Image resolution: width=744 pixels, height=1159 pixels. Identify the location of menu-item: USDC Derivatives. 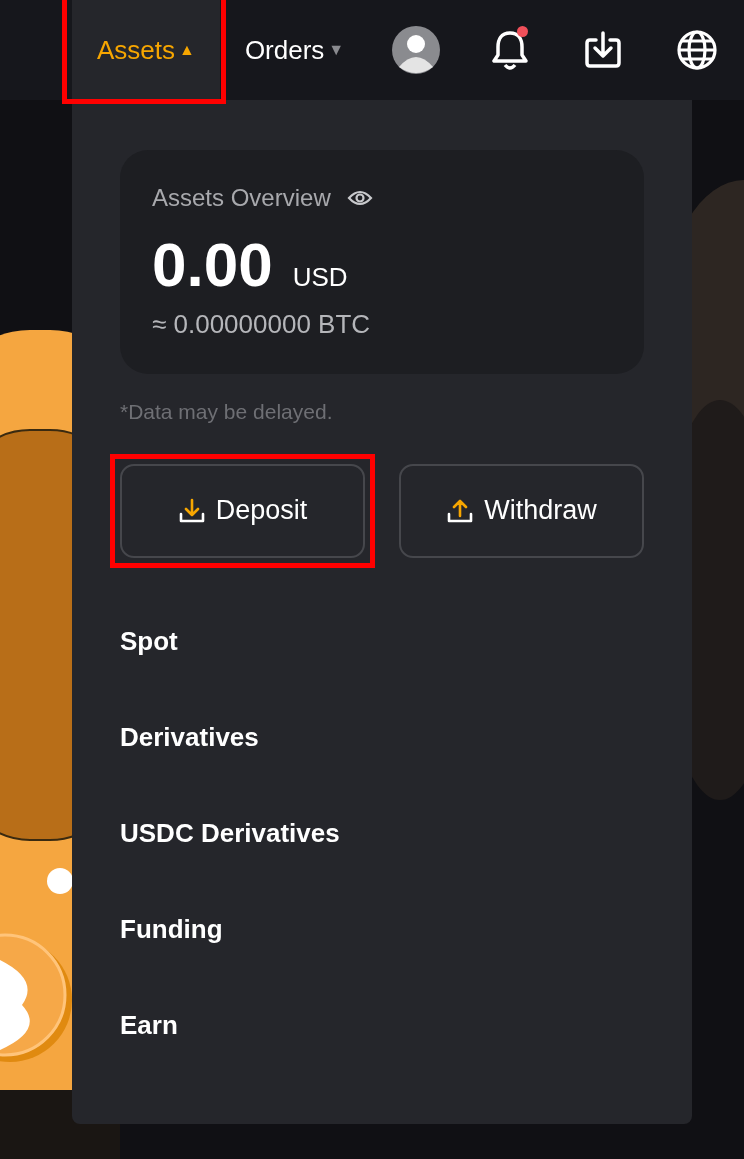
(382, 833).